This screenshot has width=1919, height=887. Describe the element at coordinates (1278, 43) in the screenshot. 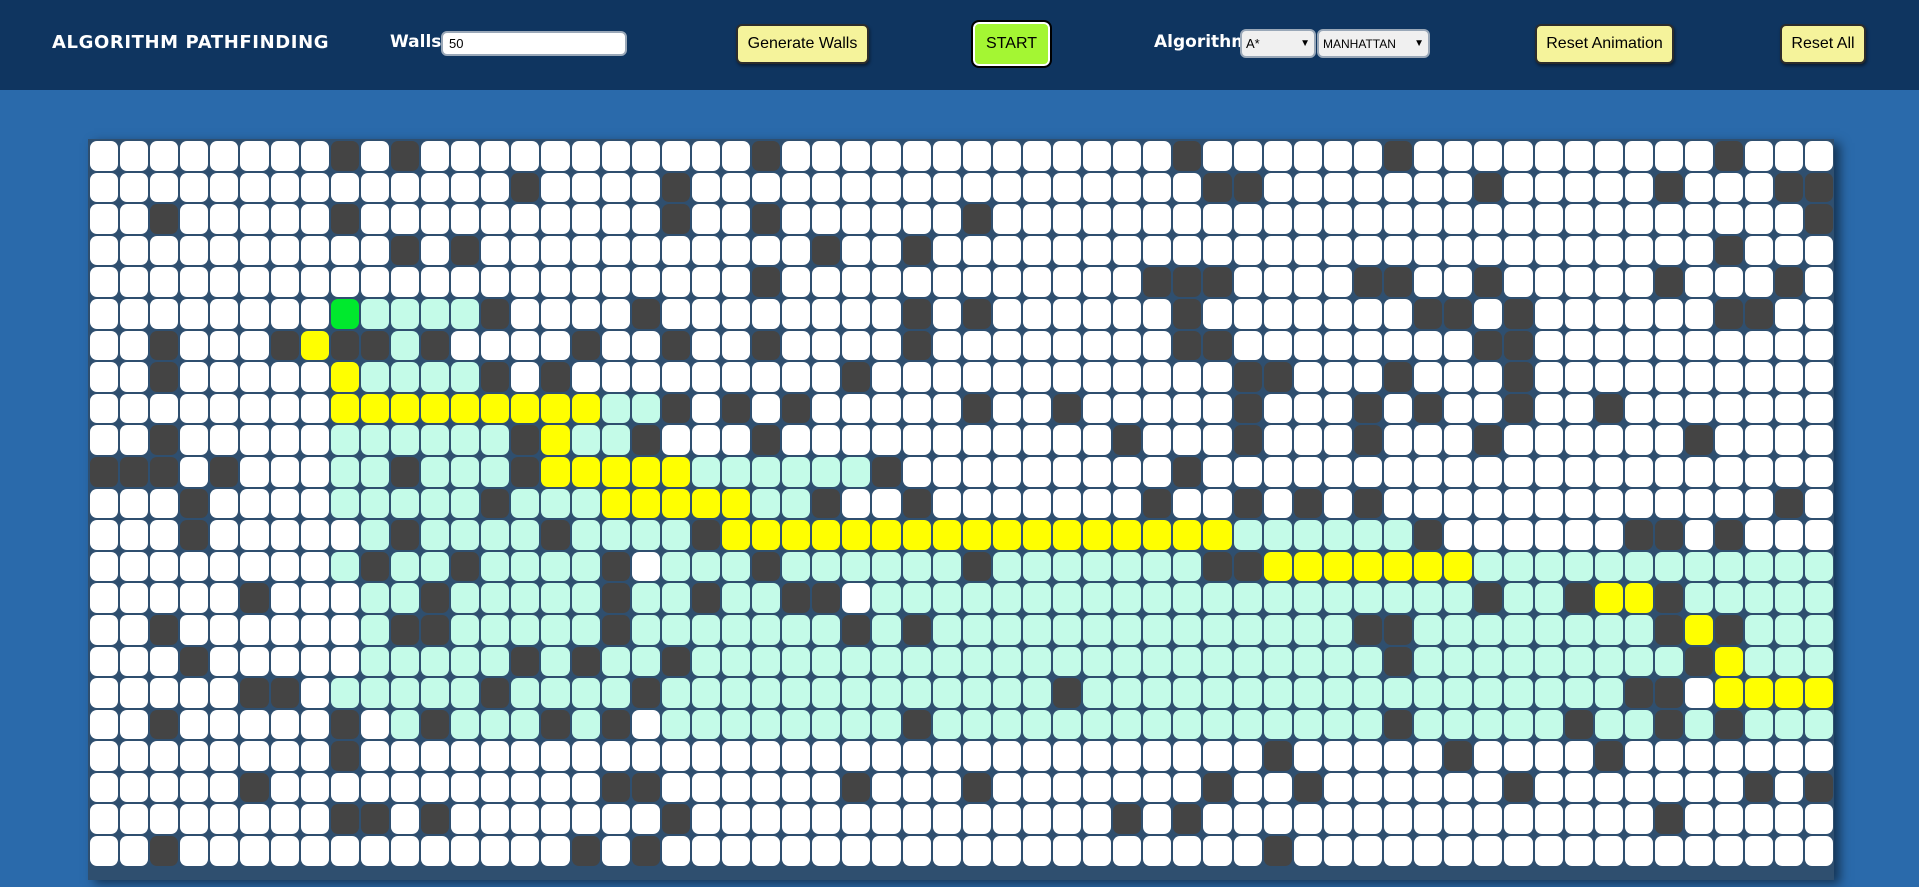

I see `algorithm-select: A* ▼` at that location.